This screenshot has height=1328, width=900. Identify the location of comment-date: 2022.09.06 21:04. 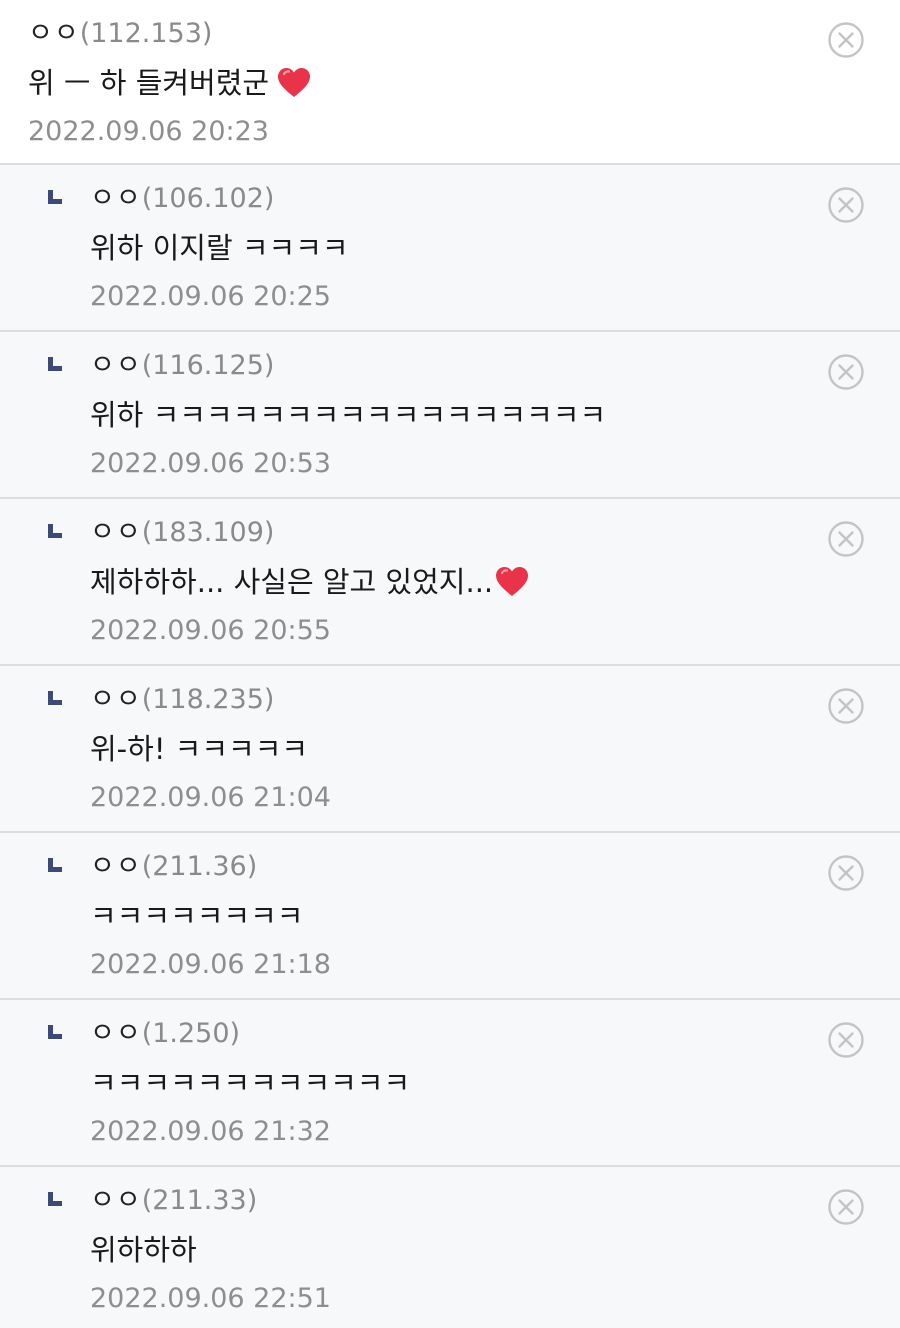
(210, 797).